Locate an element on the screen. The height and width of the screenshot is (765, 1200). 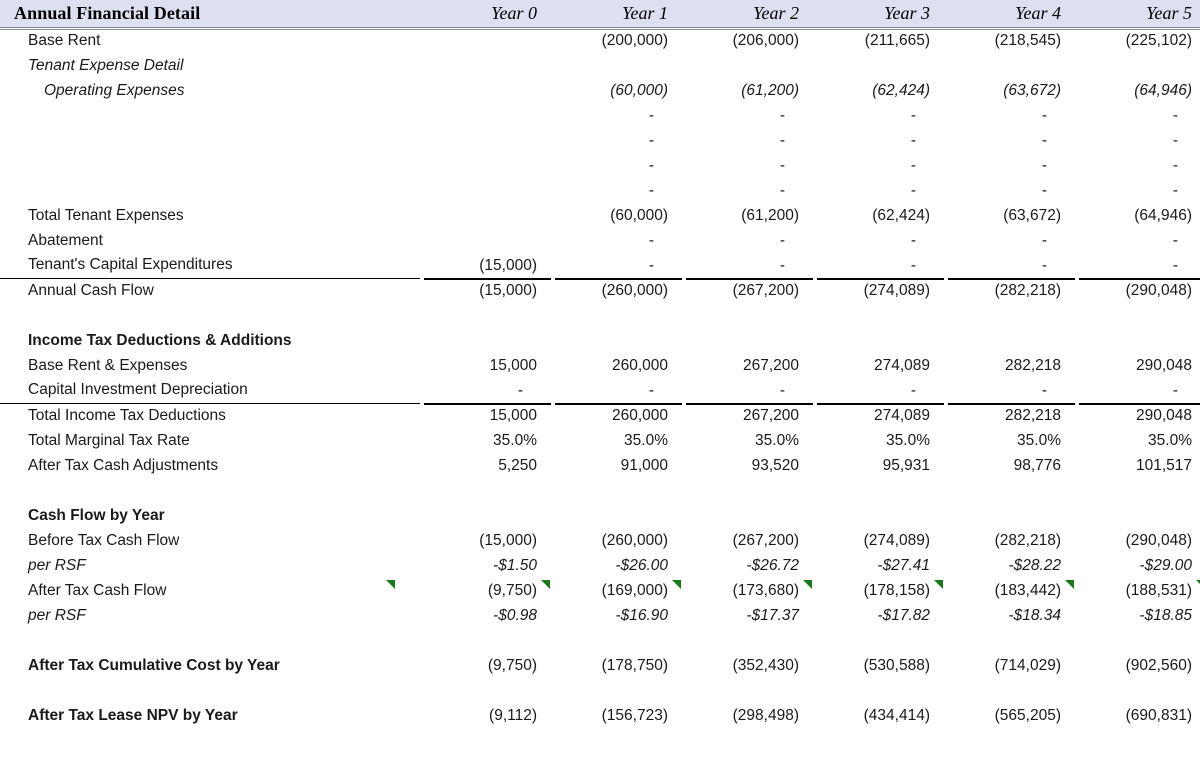
cell-tenant-expense-detail-y5 is located at coordinates (1137, 65).